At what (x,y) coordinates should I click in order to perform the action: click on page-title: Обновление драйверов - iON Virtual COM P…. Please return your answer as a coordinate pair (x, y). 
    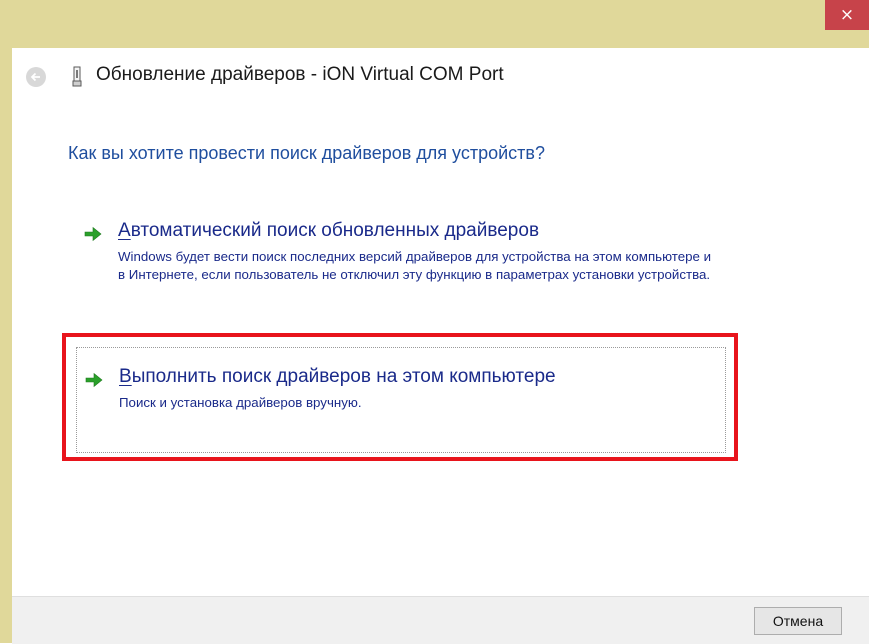
    Looking at the image, I should click on (300, 74).